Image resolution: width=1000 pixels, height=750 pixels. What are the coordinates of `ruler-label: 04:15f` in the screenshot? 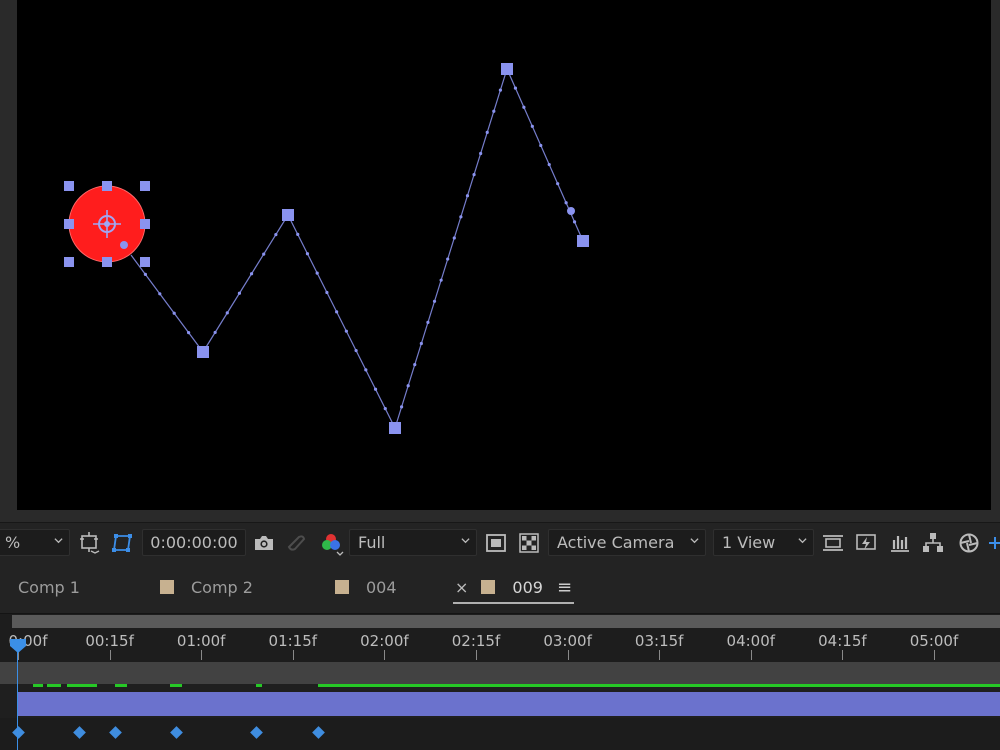 It's located at (842, 641).